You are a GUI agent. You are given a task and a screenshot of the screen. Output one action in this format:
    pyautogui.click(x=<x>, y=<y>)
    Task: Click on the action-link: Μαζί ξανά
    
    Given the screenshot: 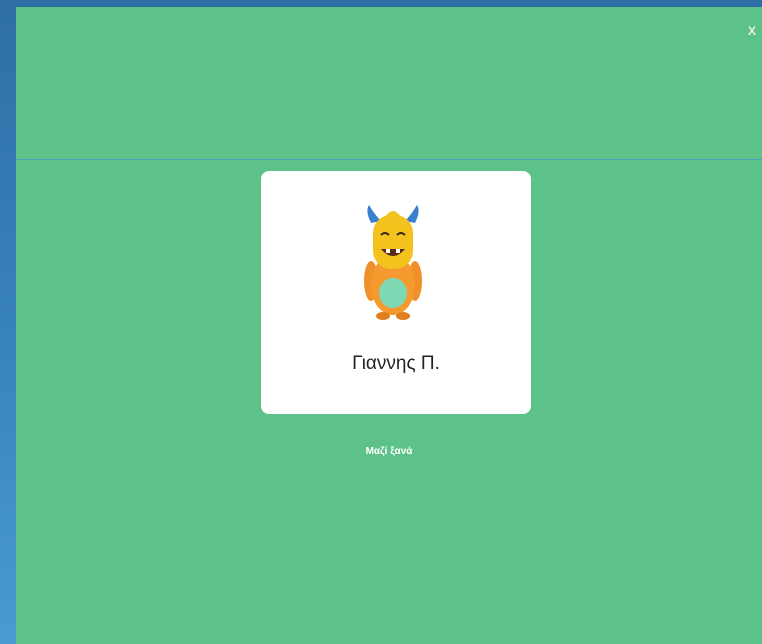 What is the action you would take?
    pyautogui.click(x=389, y=451)
    